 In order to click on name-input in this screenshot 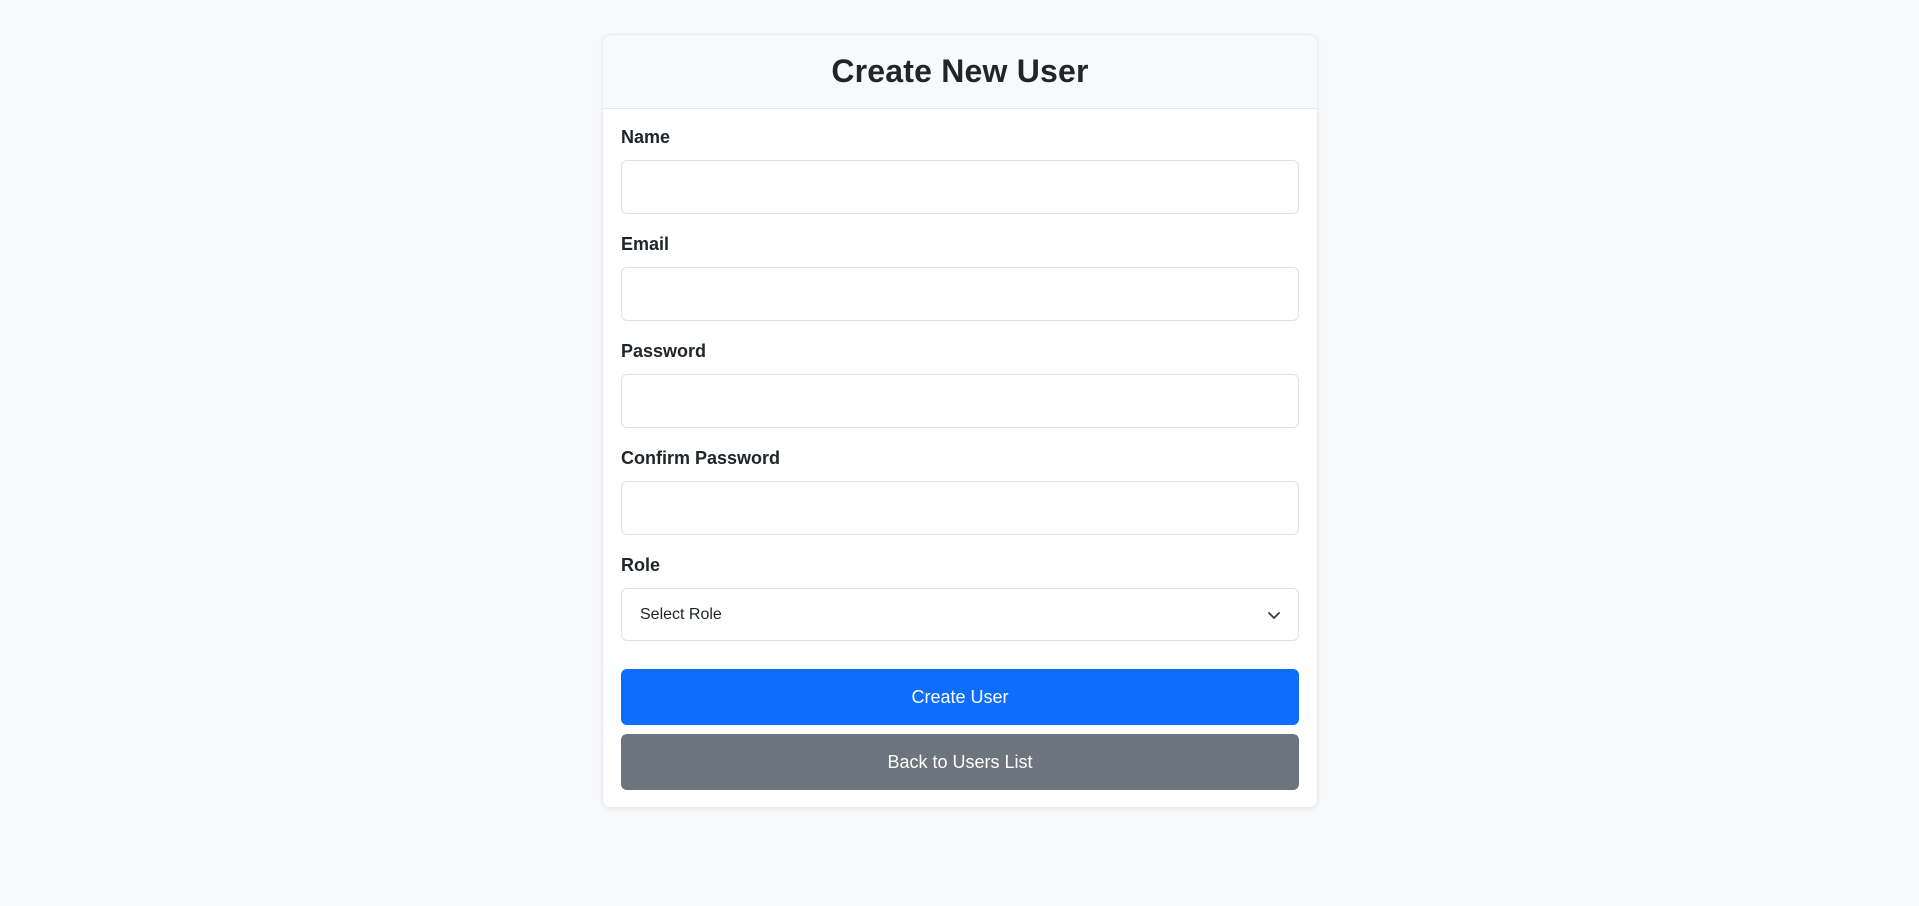, I will do `click(960, 187)`.